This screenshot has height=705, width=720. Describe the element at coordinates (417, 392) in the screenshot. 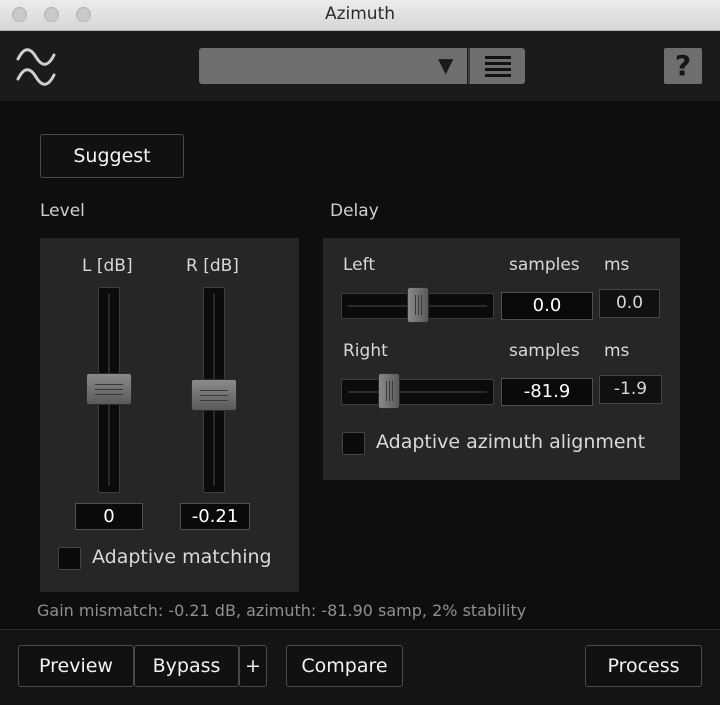

I see `delay-right-slider-track` at that location.